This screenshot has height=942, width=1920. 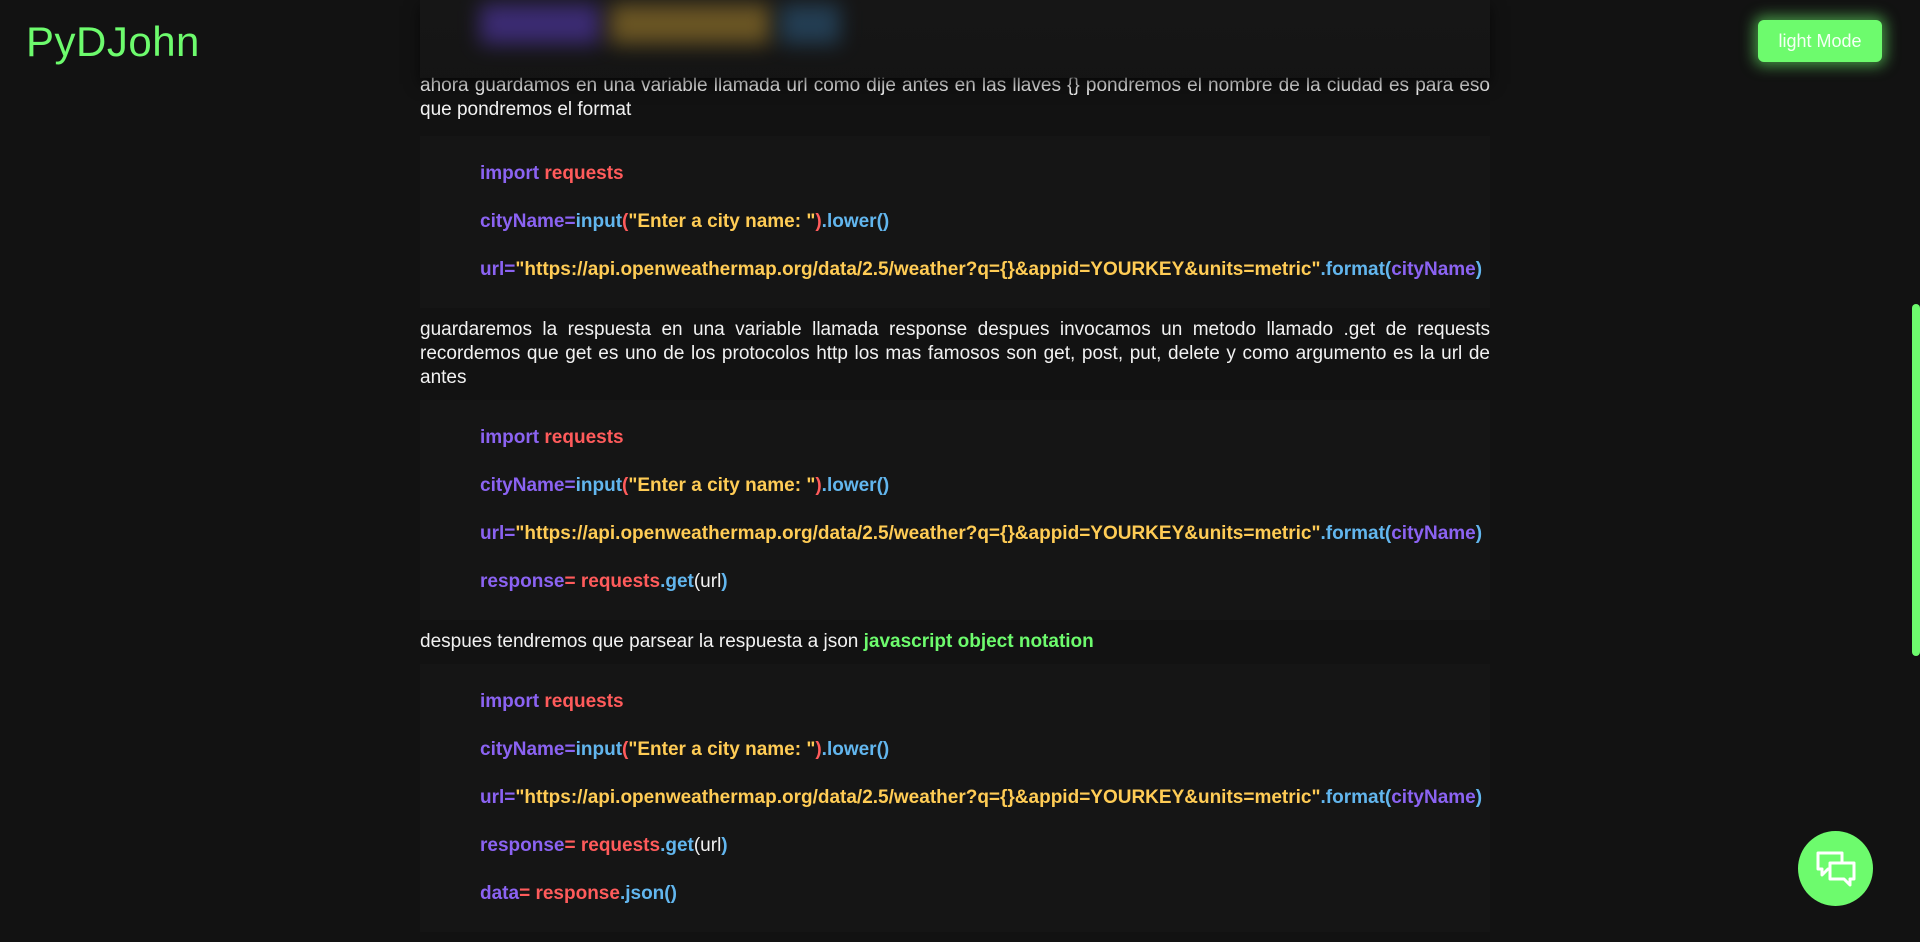 I want to click on chat-button, so click(x=1835, y=868).